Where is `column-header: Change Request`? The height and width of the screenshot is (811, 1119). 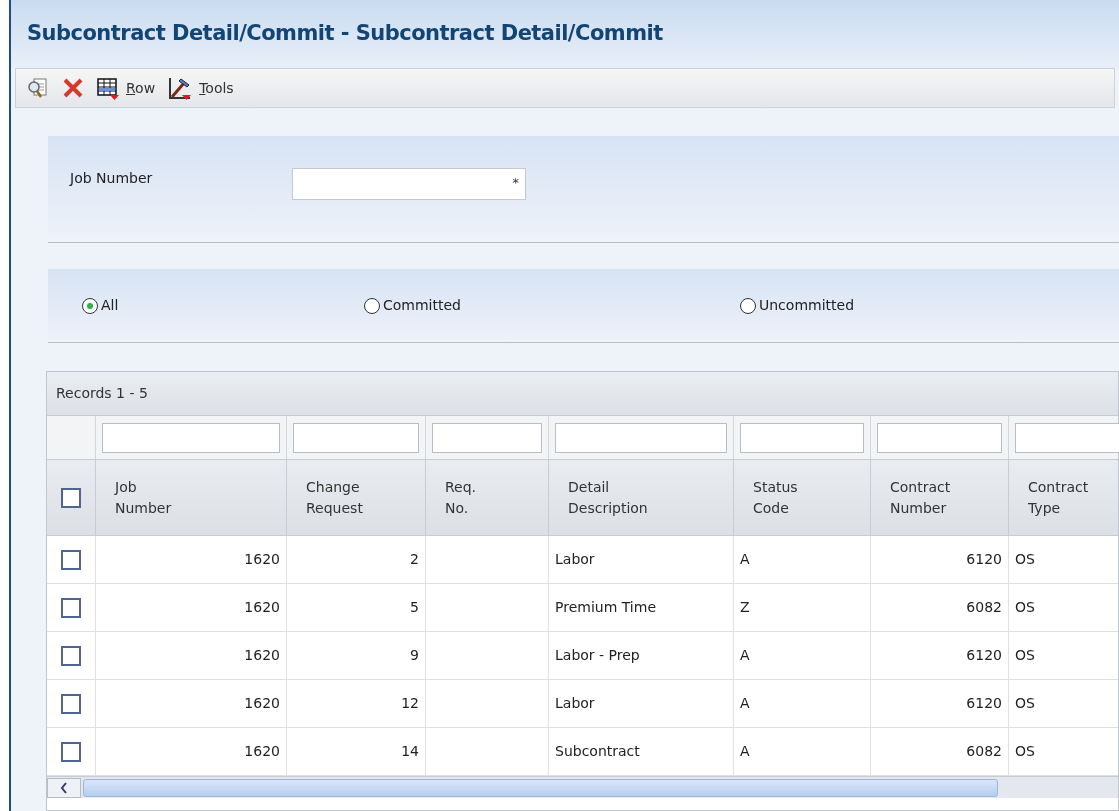 column-header: Change Request is located at coordinates (334, 497).